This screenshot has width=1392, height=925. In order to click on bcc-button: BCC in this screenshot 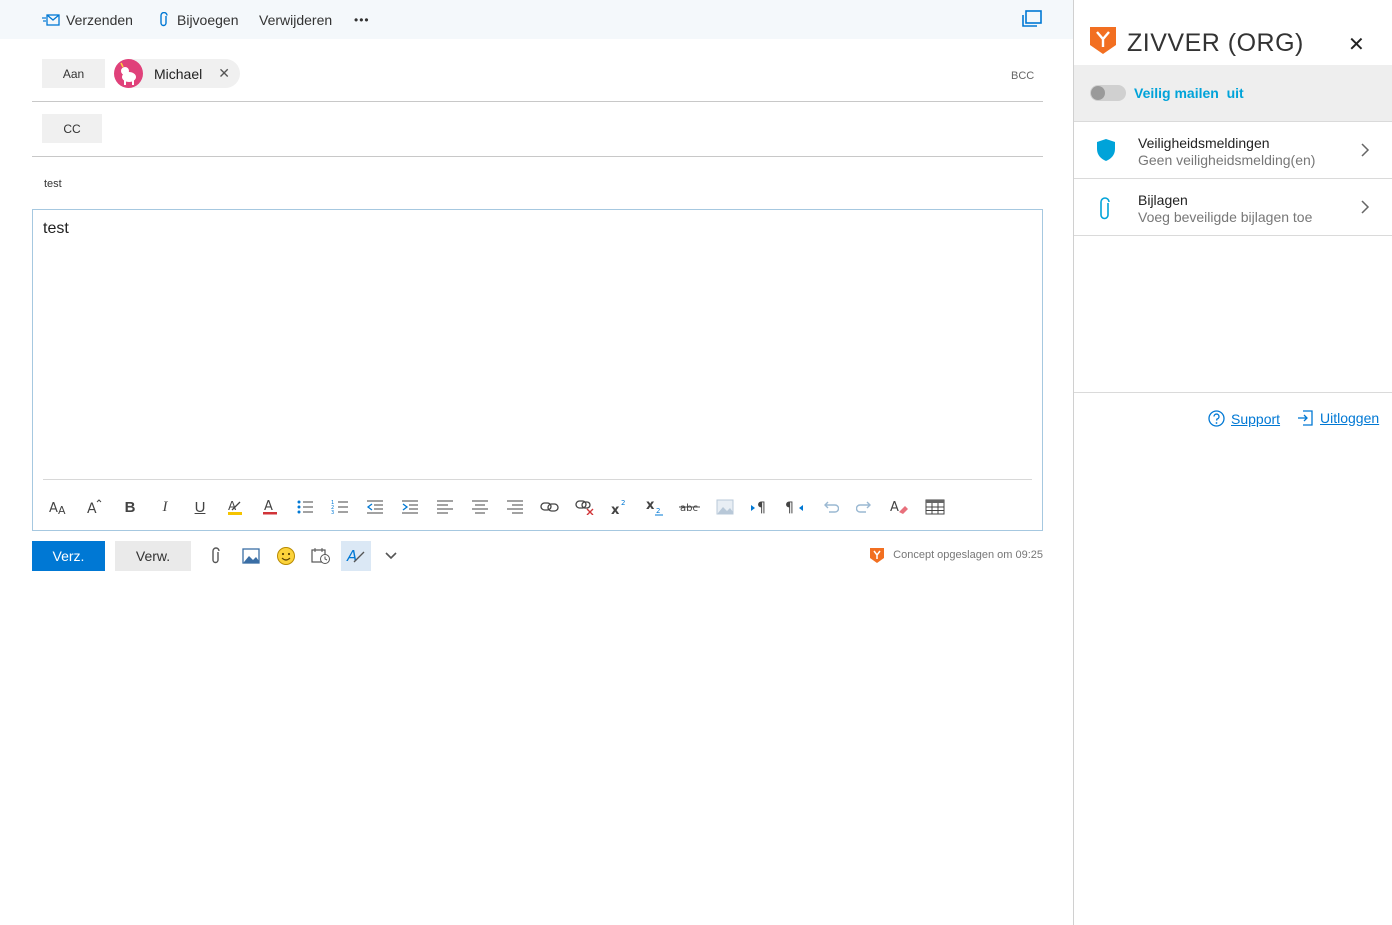, I will do `click(1022, 76)`.